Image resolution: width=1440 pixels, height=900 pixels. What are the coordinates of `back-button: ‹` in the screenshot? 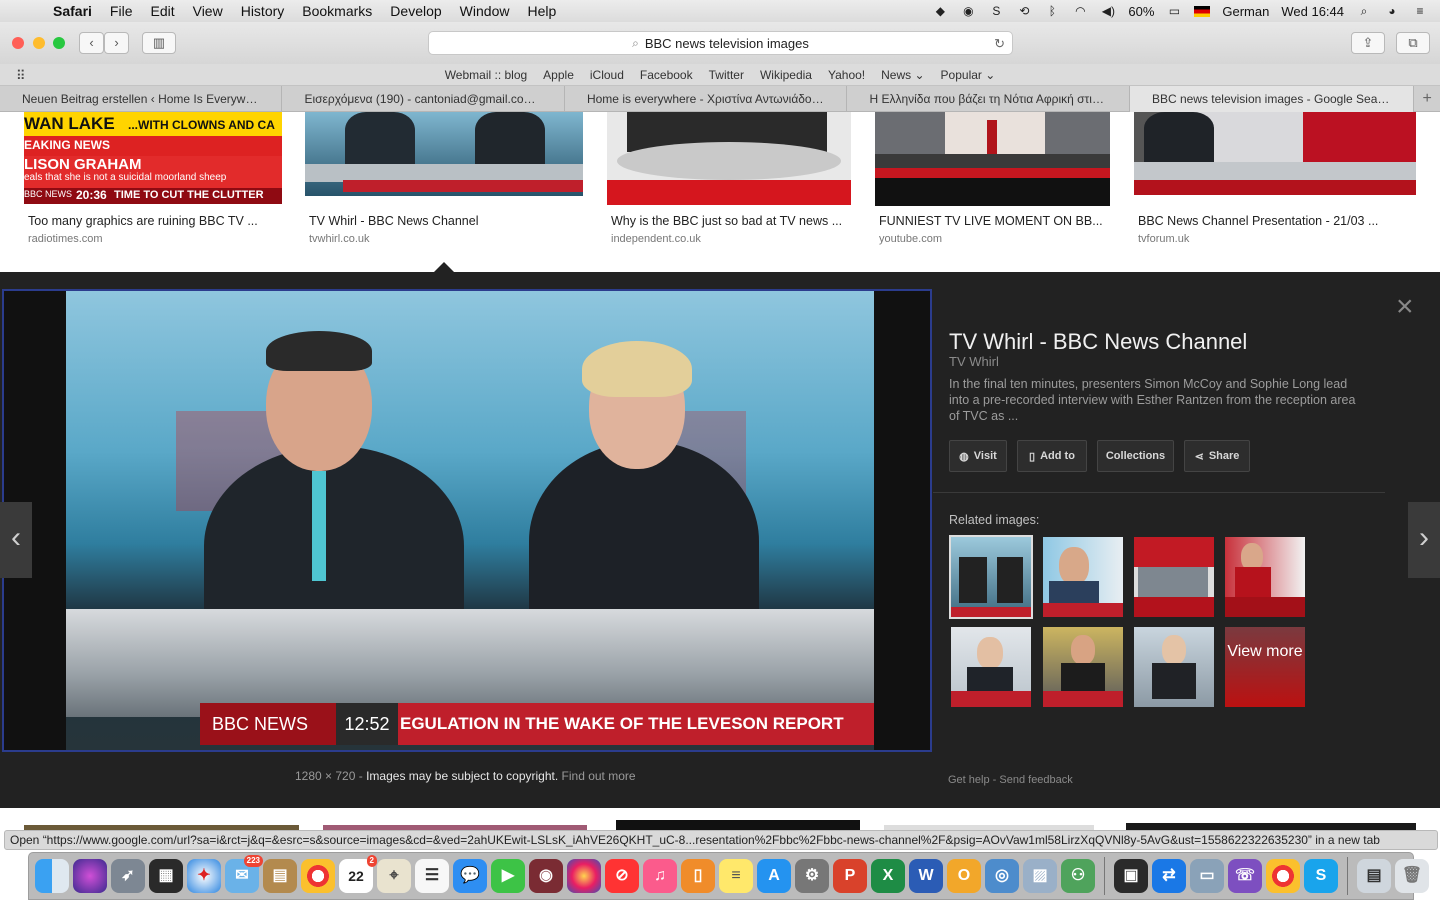 It's located at (91, 43).